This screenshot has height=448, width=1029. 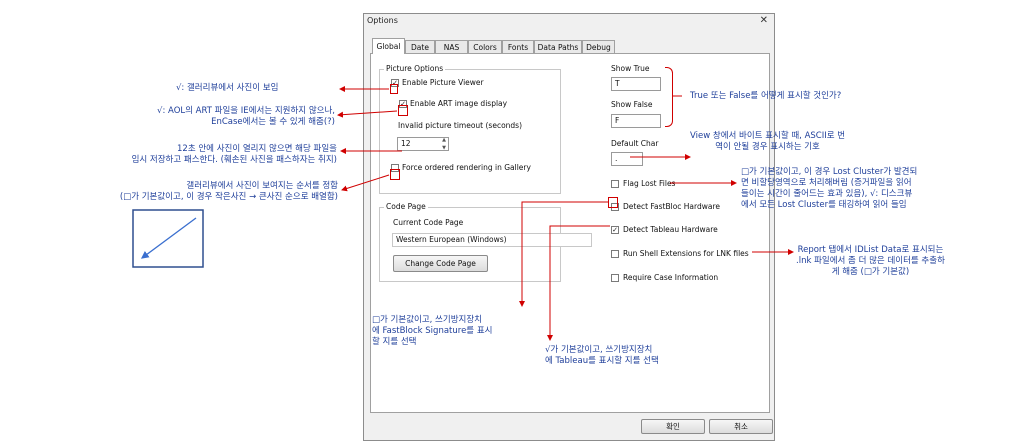 I want to click on note-defchar-line2: 역이 안될 경우 표시하는 기호, so click(x=767, y=147).